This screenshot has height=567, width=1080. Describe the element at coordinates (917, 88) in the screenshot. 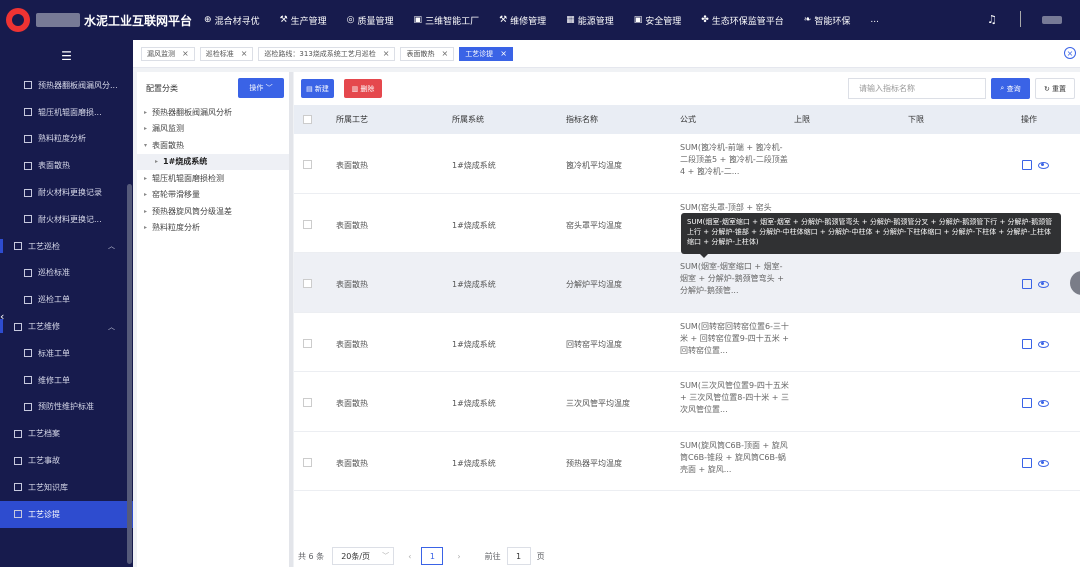

I see `search-input: 请输入指标名称` at that location.